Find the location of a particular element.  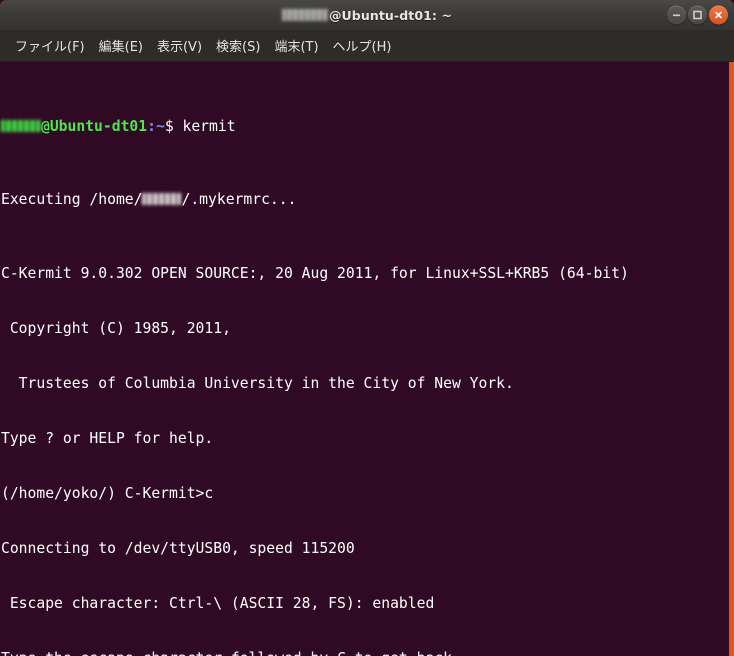

terminal-line-kermit-prompt: (/home/yoko/) C-Kermit>c is located at coordinates (107, 493).